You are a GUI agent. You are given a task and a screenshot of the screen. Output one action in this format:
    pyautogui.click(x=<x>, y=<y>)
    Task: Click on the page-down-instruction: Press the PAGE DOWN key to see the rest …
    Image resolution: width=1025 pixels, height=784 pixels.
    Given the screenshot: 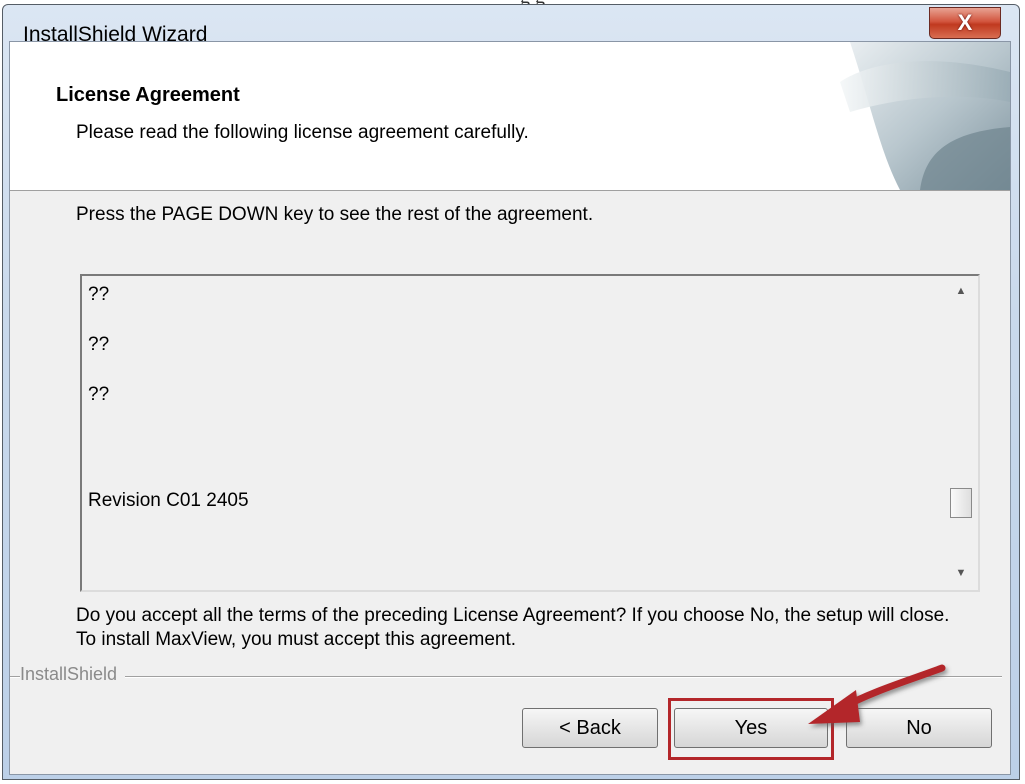 What is the action you would take?
    pyautogui.click(x=335, y=214)
    